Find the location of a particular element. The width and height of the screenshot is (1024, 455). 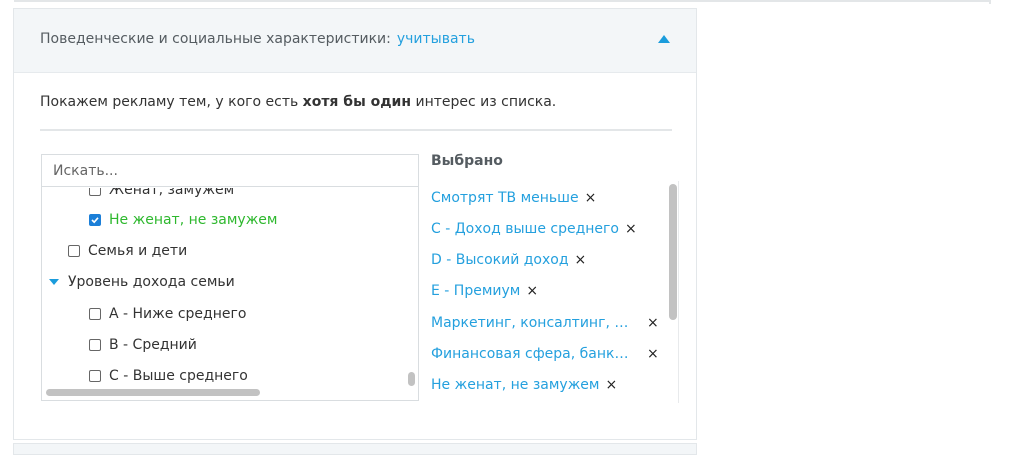

selected-item: Маркетинг, консалтинг, р... × is located at coordinates (547, 323).